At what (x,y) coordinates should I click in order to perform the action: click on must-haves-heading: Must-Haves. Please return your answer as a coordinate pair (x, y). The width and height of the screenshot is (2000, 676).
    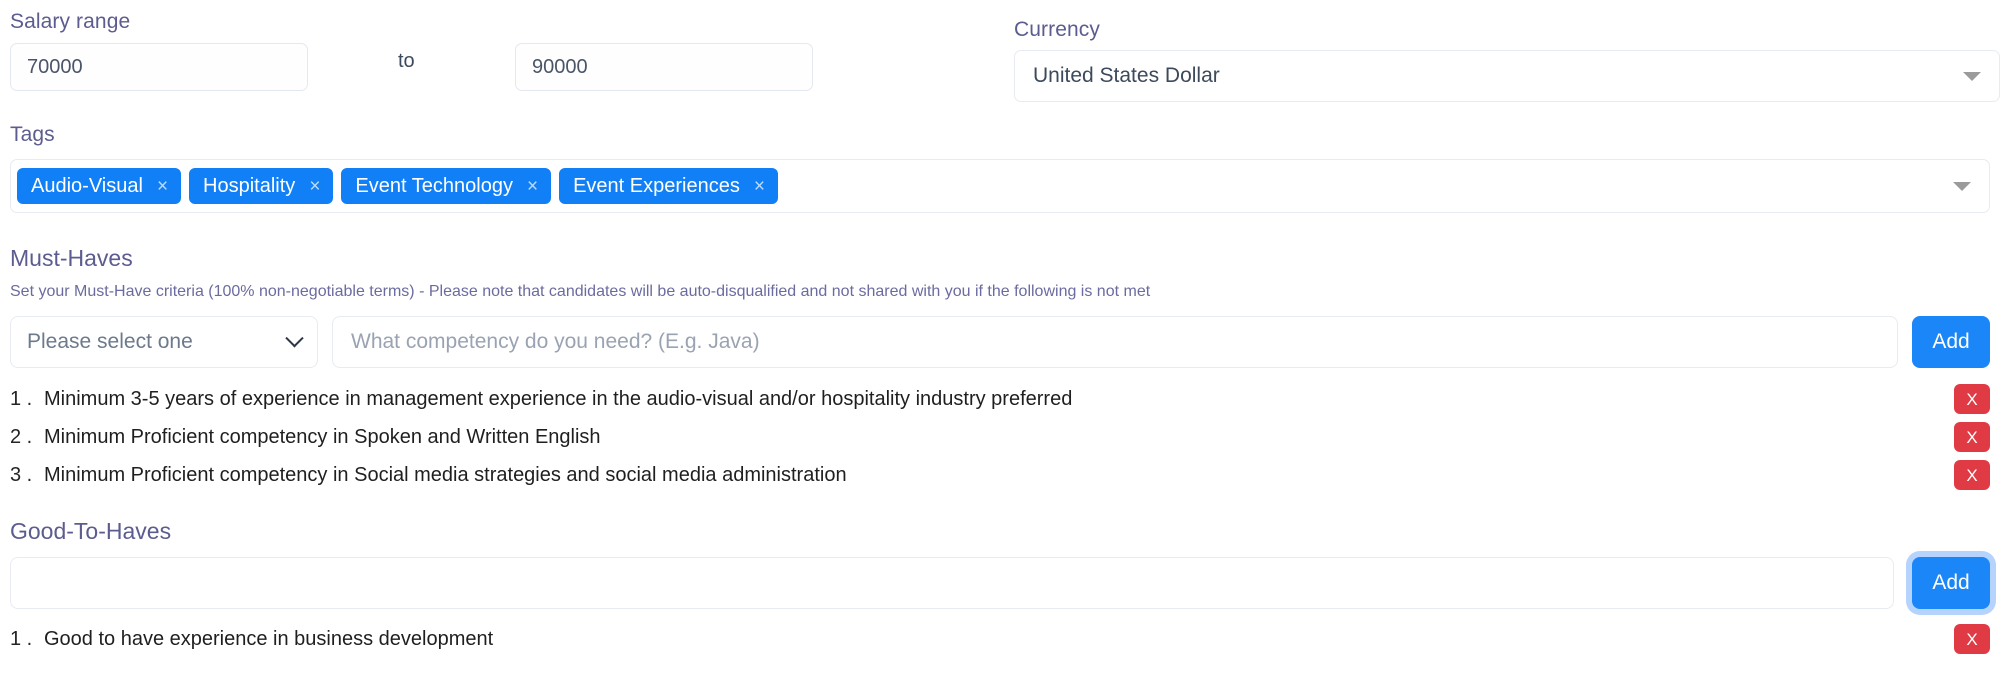
    Looking at the image, I should click on (71, 258).